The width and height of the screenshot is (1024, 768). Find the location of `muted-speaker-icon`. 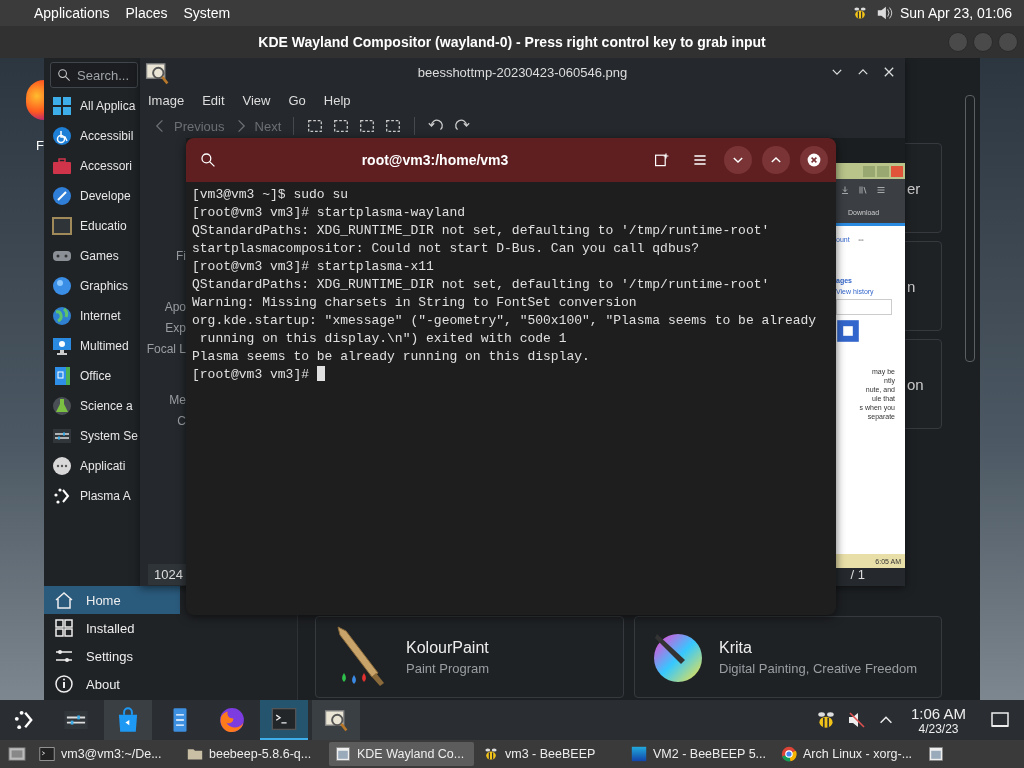

muted-speaker-icon is located at coordinates (856, 720).